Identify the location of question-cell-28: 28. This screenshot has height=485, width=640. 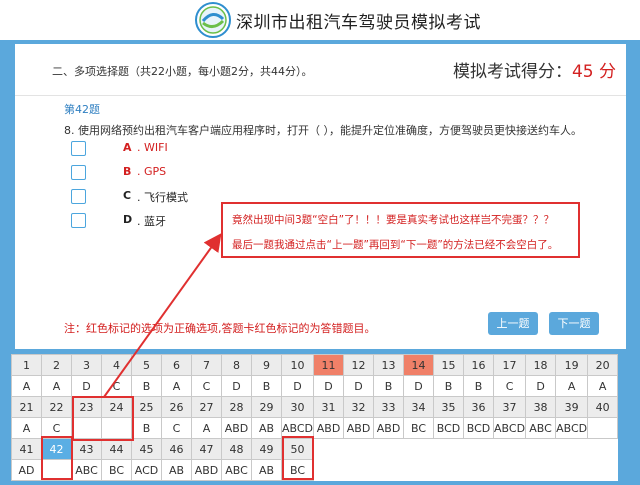
(236, 407).